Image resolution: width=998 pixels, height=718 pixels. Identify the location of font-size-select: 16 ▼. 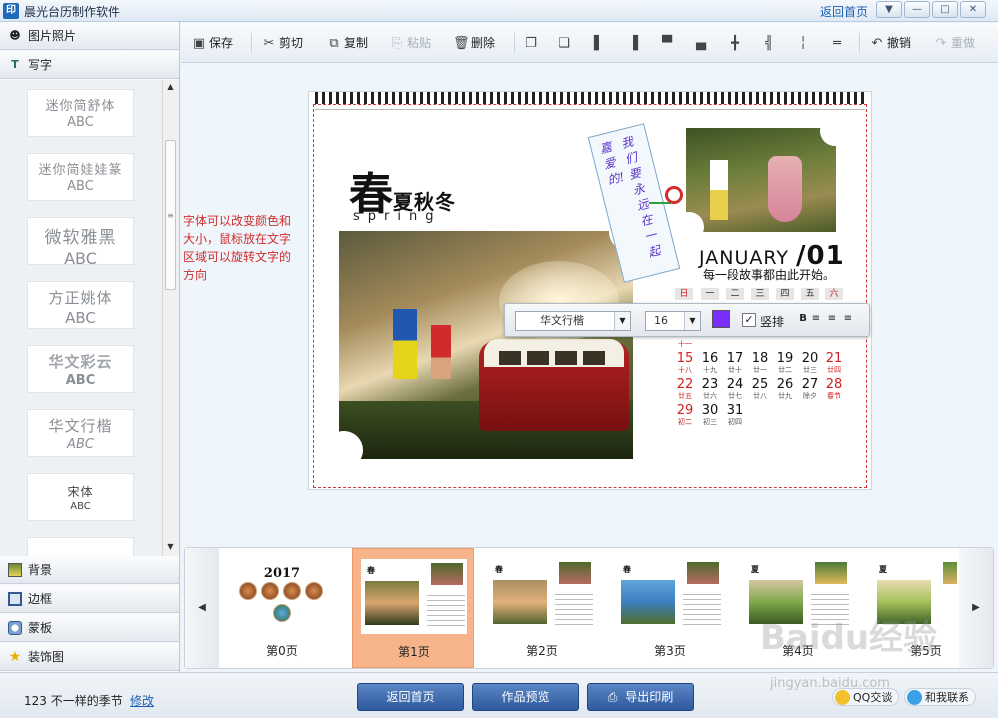
(673, 321).